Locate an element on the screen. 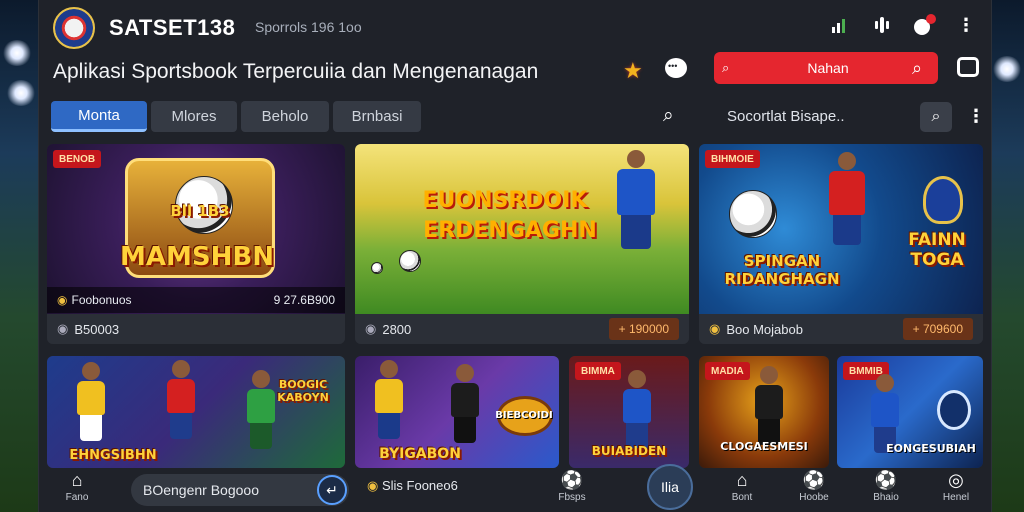 The image size is (1024, 512). tab-brnbasi: Brnbasi is located at coordinates (377, 116).